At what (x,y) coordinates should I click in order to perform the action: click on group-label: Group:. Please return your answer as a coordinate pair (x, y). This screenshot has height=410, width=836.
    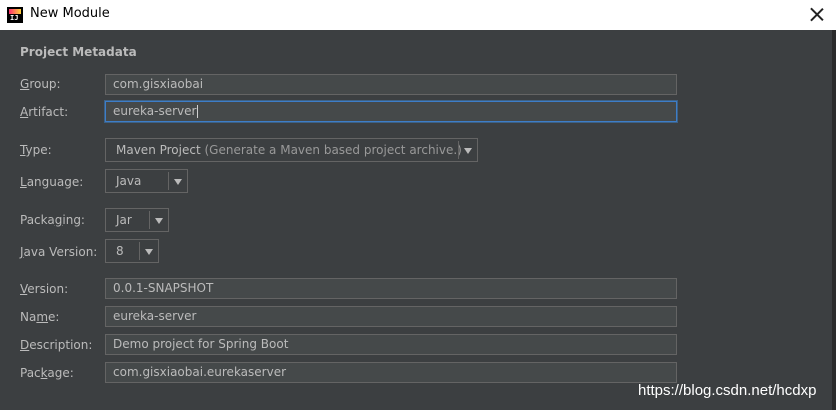
    Looking at the image, I should click on (40, 84).